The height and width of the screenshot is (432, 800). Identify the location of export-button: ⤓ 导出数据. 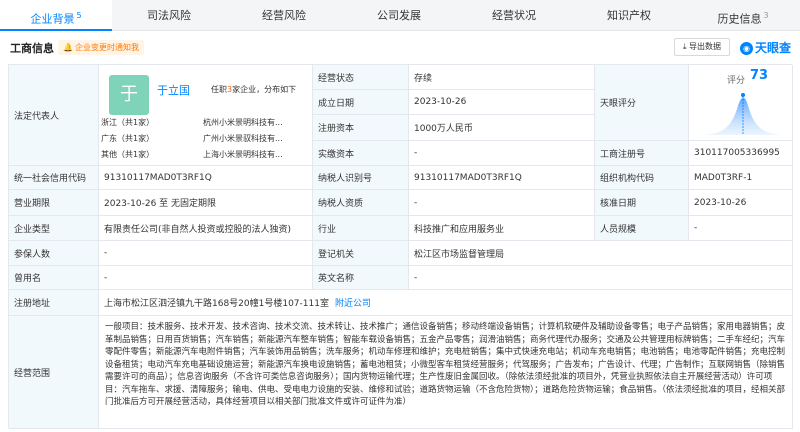
(702, 47).